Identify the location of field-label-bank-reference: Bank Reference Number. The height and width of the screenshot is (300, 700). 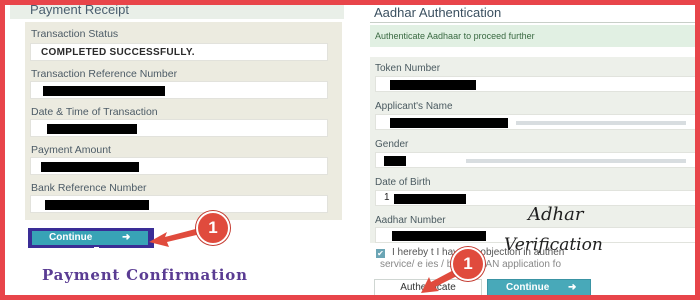
(89, 188).